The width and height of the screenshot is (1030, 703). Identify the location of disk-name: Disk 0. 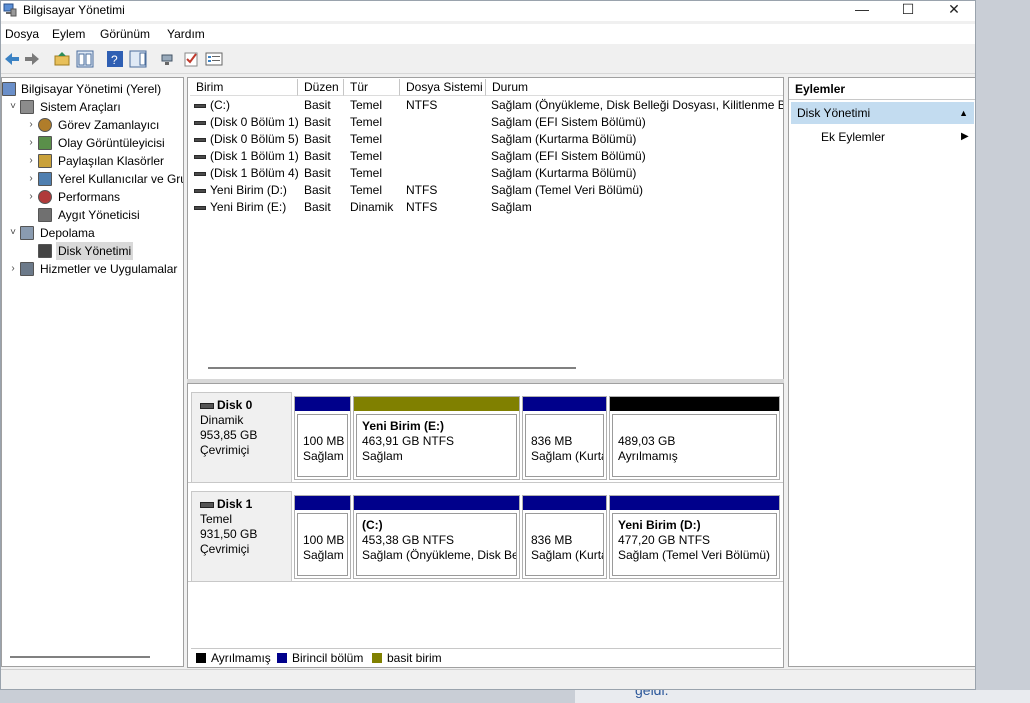
(235, 405).